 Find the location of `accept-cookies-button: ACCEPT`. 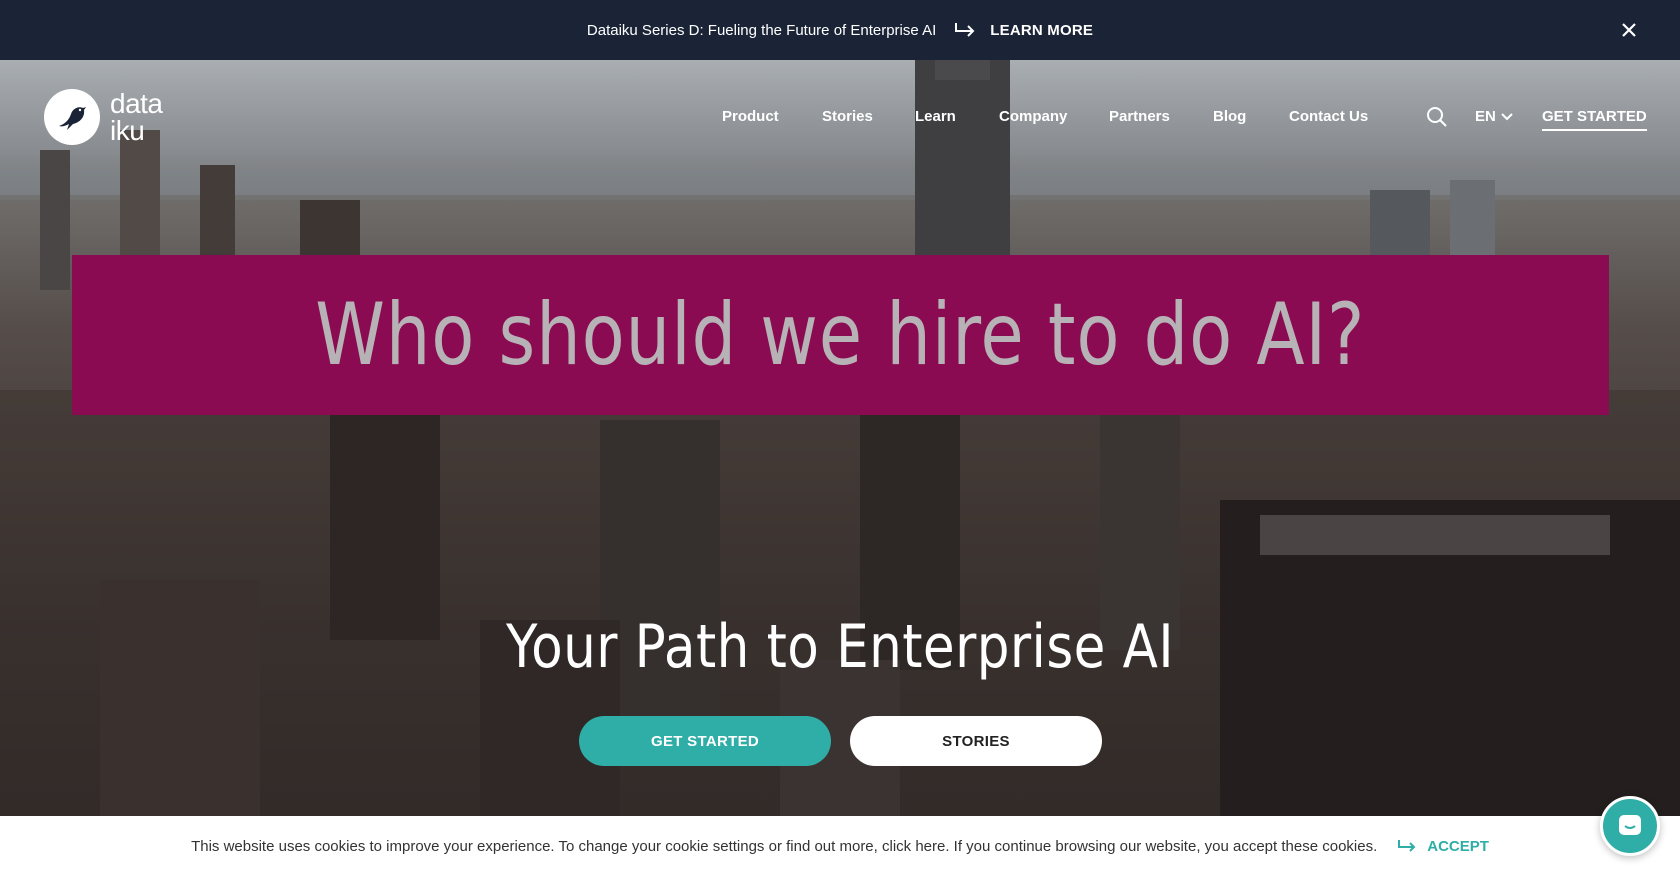

accept-cookies-button: ACCEPT is located at coordinates (1443, 846).